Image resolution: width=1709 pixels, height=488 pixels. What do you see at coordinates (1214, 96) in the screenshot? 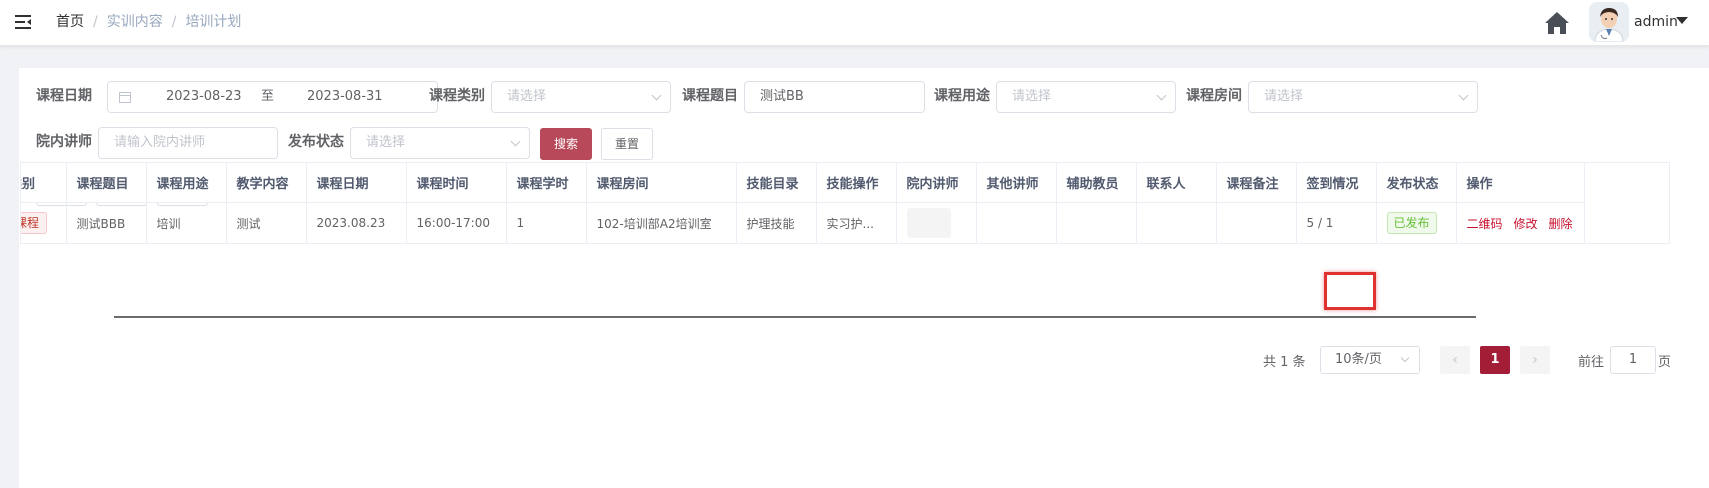
I see `room-label: 课程房间` at bounding box center [1214, 96].